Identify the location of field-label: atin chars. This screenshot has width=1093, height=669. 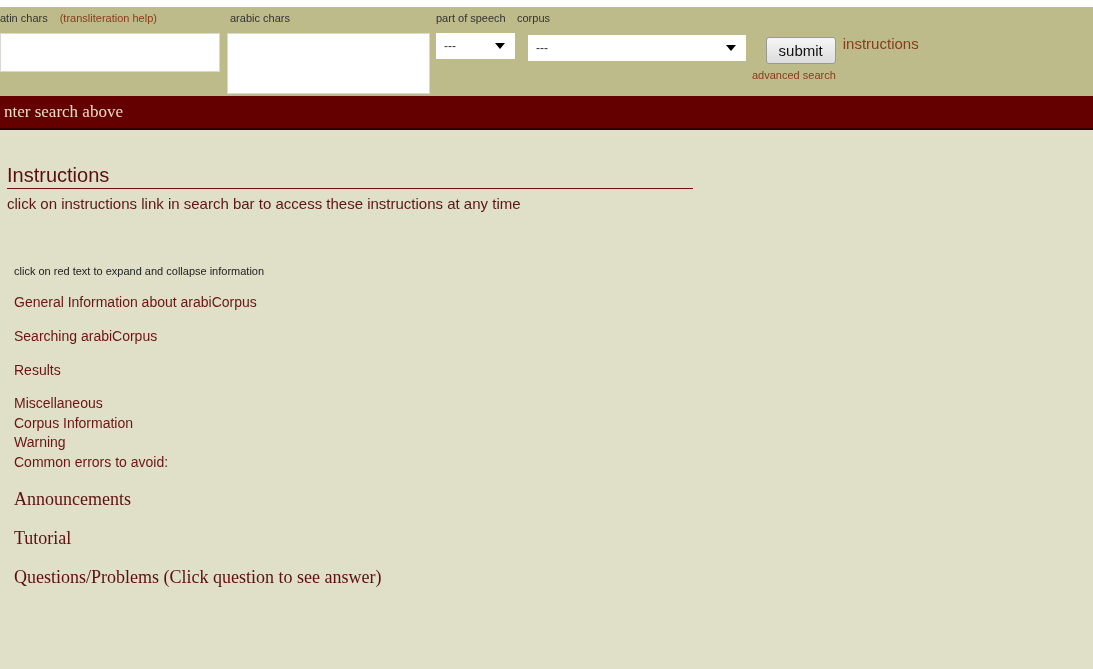
(24, 18).